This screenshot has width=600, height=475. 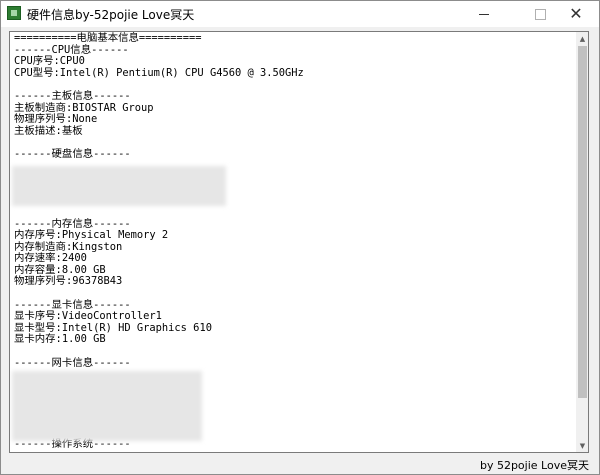 What do you see at coordinates (582, 222) in the screenshot?
I see `scrollbar-thumb` at bounding box center [582, 222].